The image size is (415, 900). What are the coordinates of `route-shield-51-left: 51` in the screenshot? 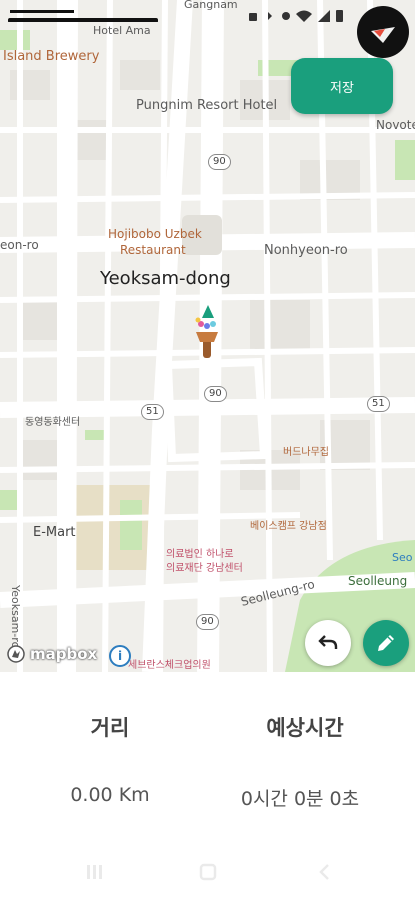 It's located at (152, 412).